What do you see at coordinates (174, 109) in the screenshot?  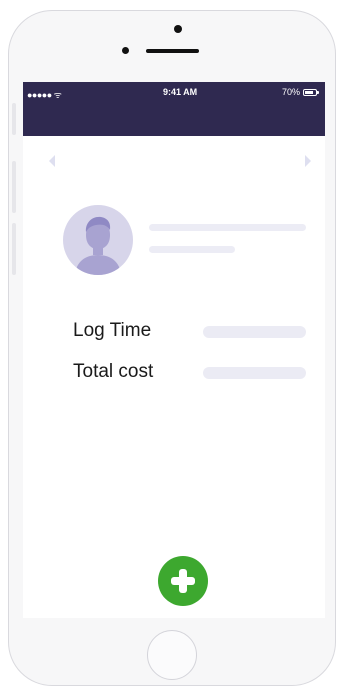 I see `status-bar: ●●●●● ᯤ 9:41 AM 70%` at bounding box center [174, 109].